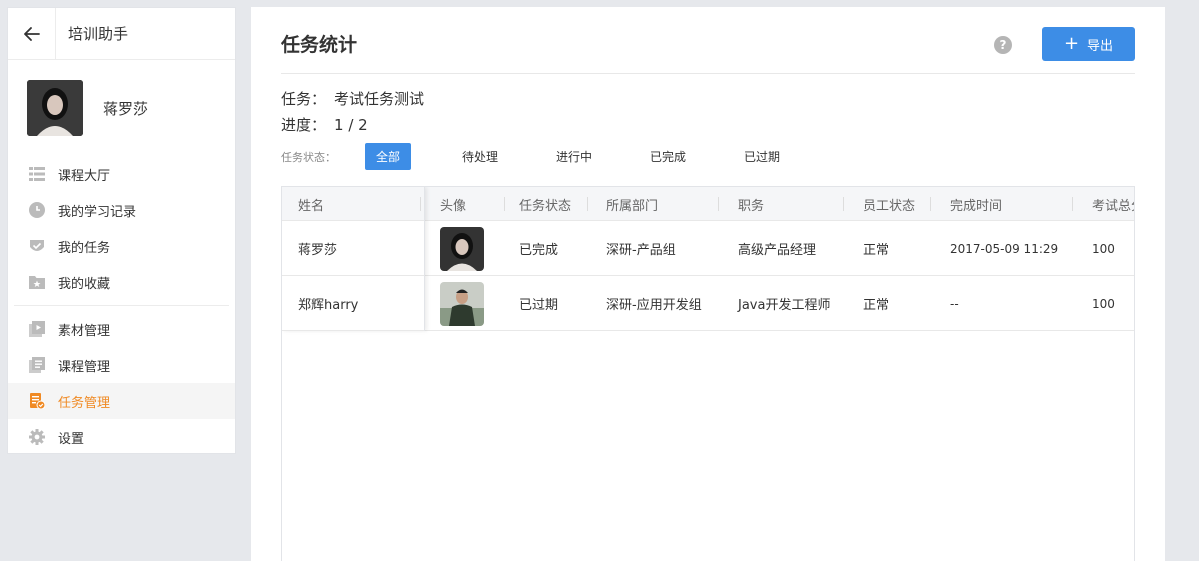  What do you see at coordinates (71, 439) in the screenshot?
I see `sidebar-item-label: 设置` at bounding box center [71, 439].